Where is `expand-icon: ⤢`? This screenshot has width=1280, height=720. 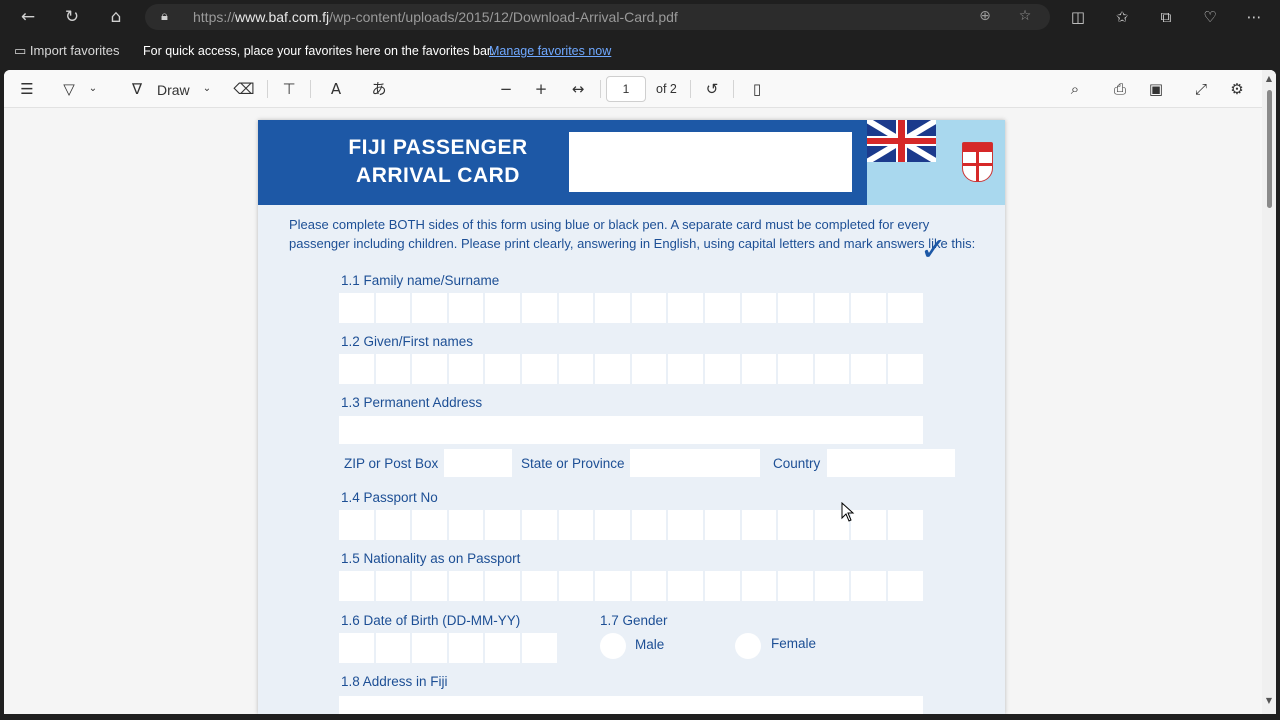 expand-icon: ⤢ is located at coordinates (1201, 89).